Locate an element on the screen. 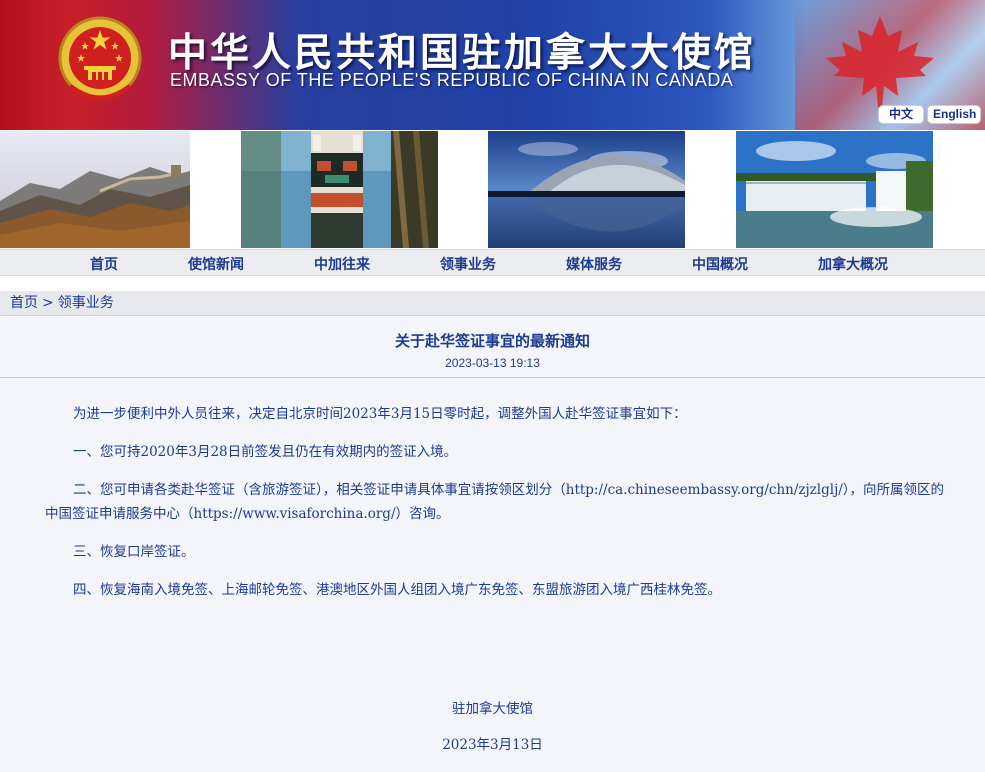 The height and width of the screenshot is (772, 985). article-title: 关于赴华签证事宜的最新通知 is located at coordinates (492, 341).